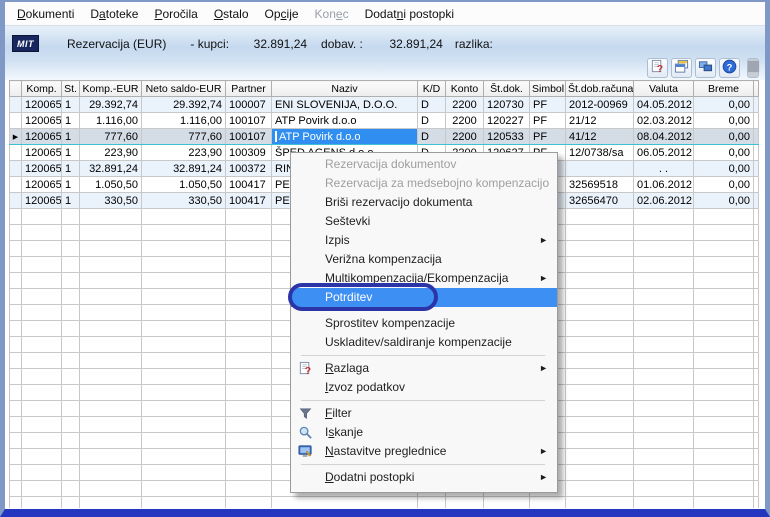  Describe the element at coordinates (464, 88) in the screenshot. I see `column-header-konto: Konto` at that location.